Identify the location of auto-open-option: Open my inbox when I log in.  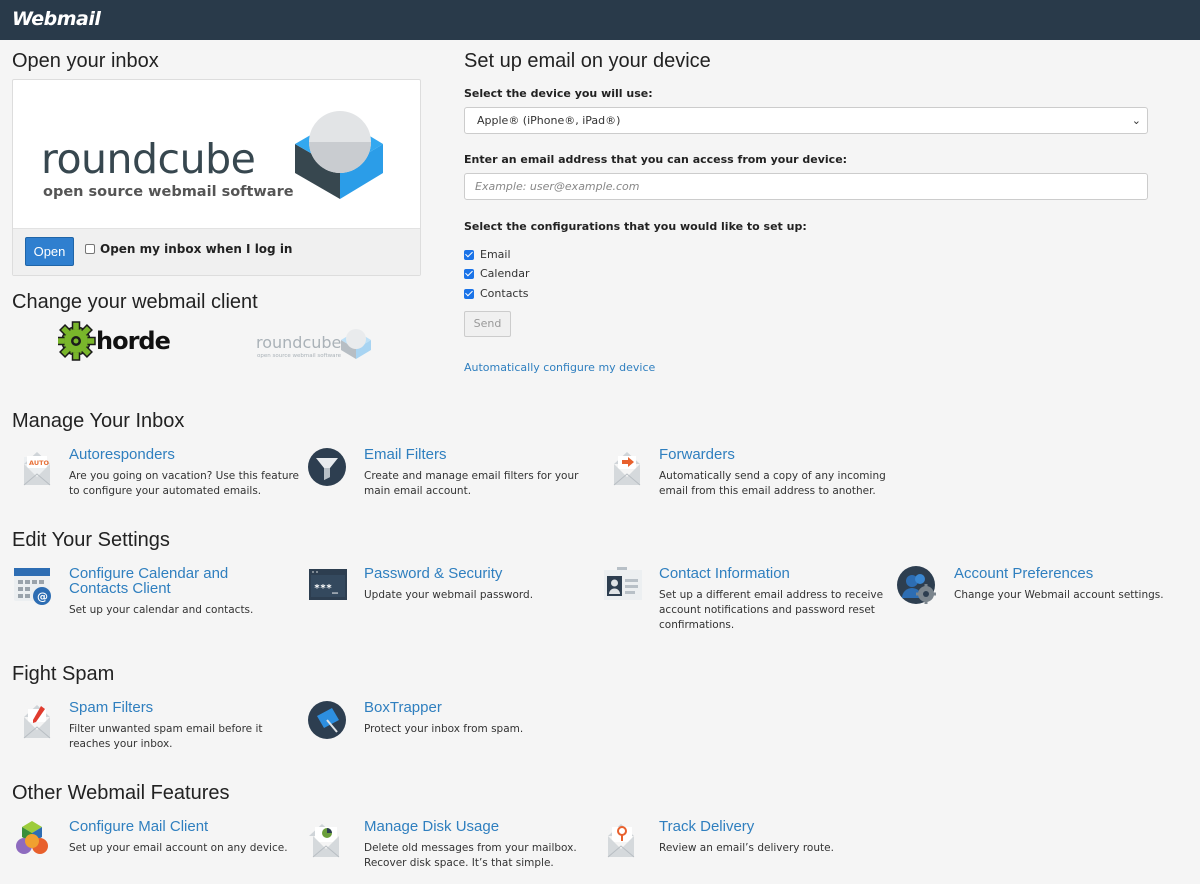
(188, 249).